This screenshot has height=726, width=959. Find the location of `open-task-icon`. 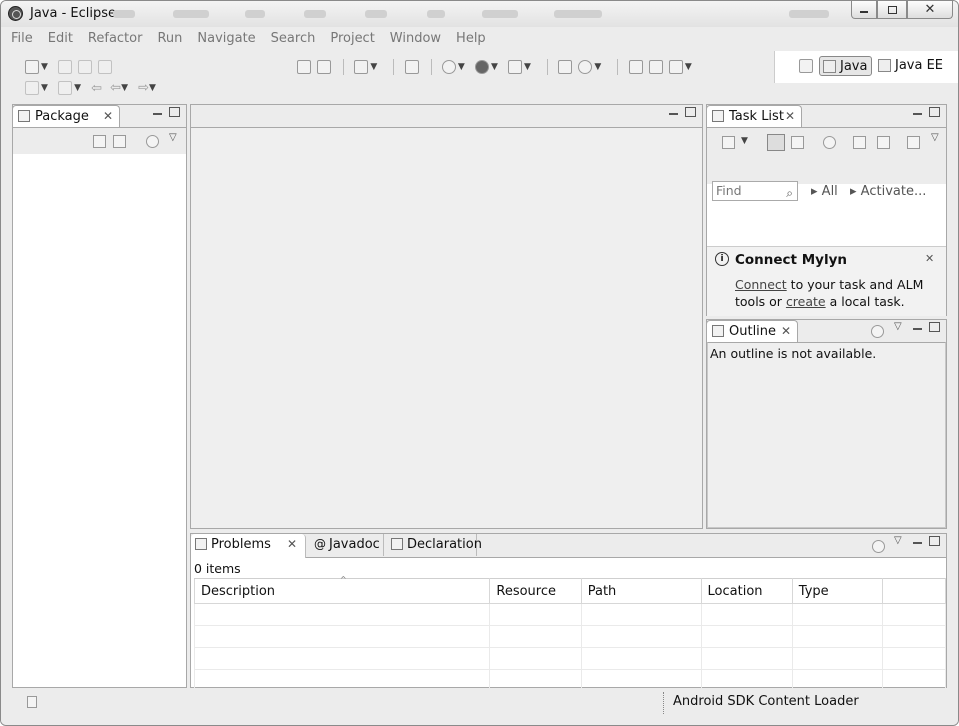

open-task-icon is located at coordinates (655, 67).